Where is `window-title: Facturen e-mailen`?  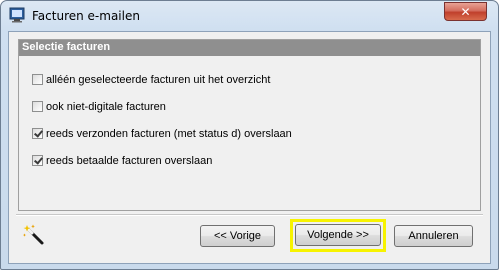
window-title: Facturen e-mailen is located at coordinates (86, 16).